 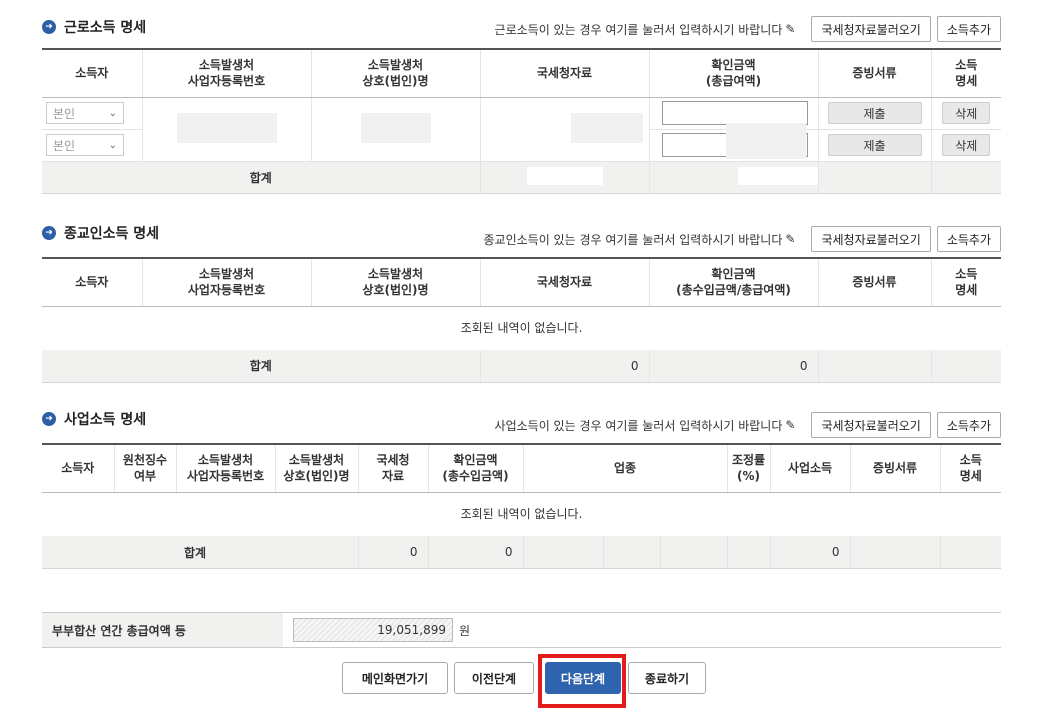 I want to click on currency-unit: 원, so click(x=465, y=630).